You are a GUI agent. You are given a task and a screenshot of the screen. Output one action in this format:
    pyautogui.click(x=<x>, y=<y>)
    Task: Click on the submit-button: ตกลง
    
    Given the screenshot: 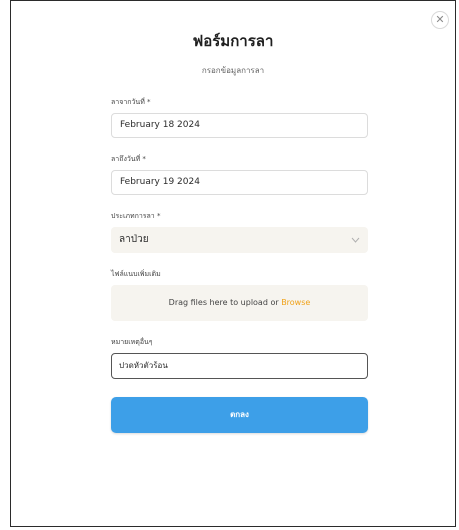 What is the action you would take?
    pyautogui.click(x=239, y=415)
    